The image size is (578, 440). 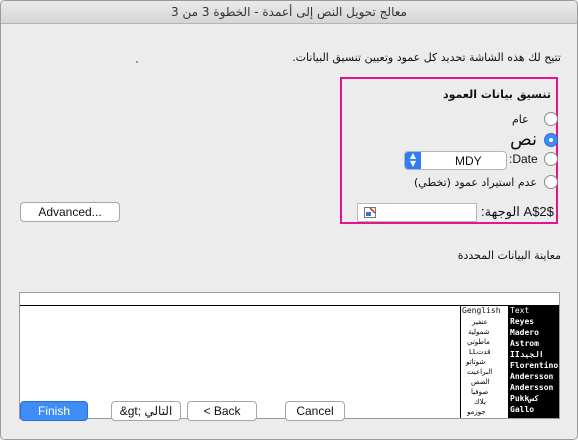 What do you see at coordinates (520, 310) in the screenshot?
I see `preview-header-text: Text` at bounding box center [520, 310].